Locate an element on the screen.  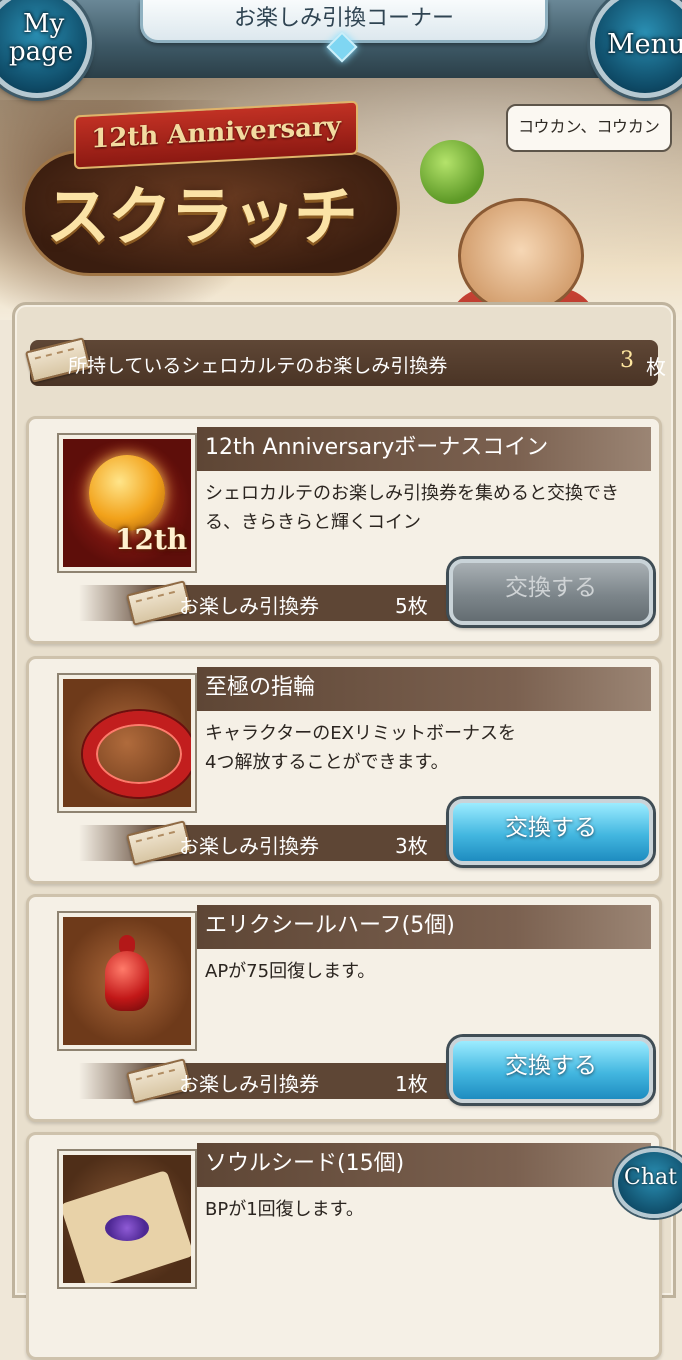
cost-count: 5枚 is located at coordinates (411, 606).